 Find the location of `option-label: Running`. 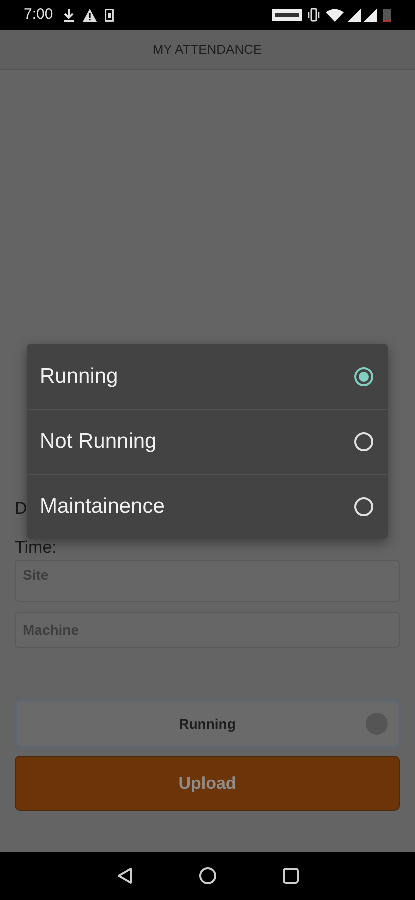

option-label: Running is located at coordinates (80, 377).